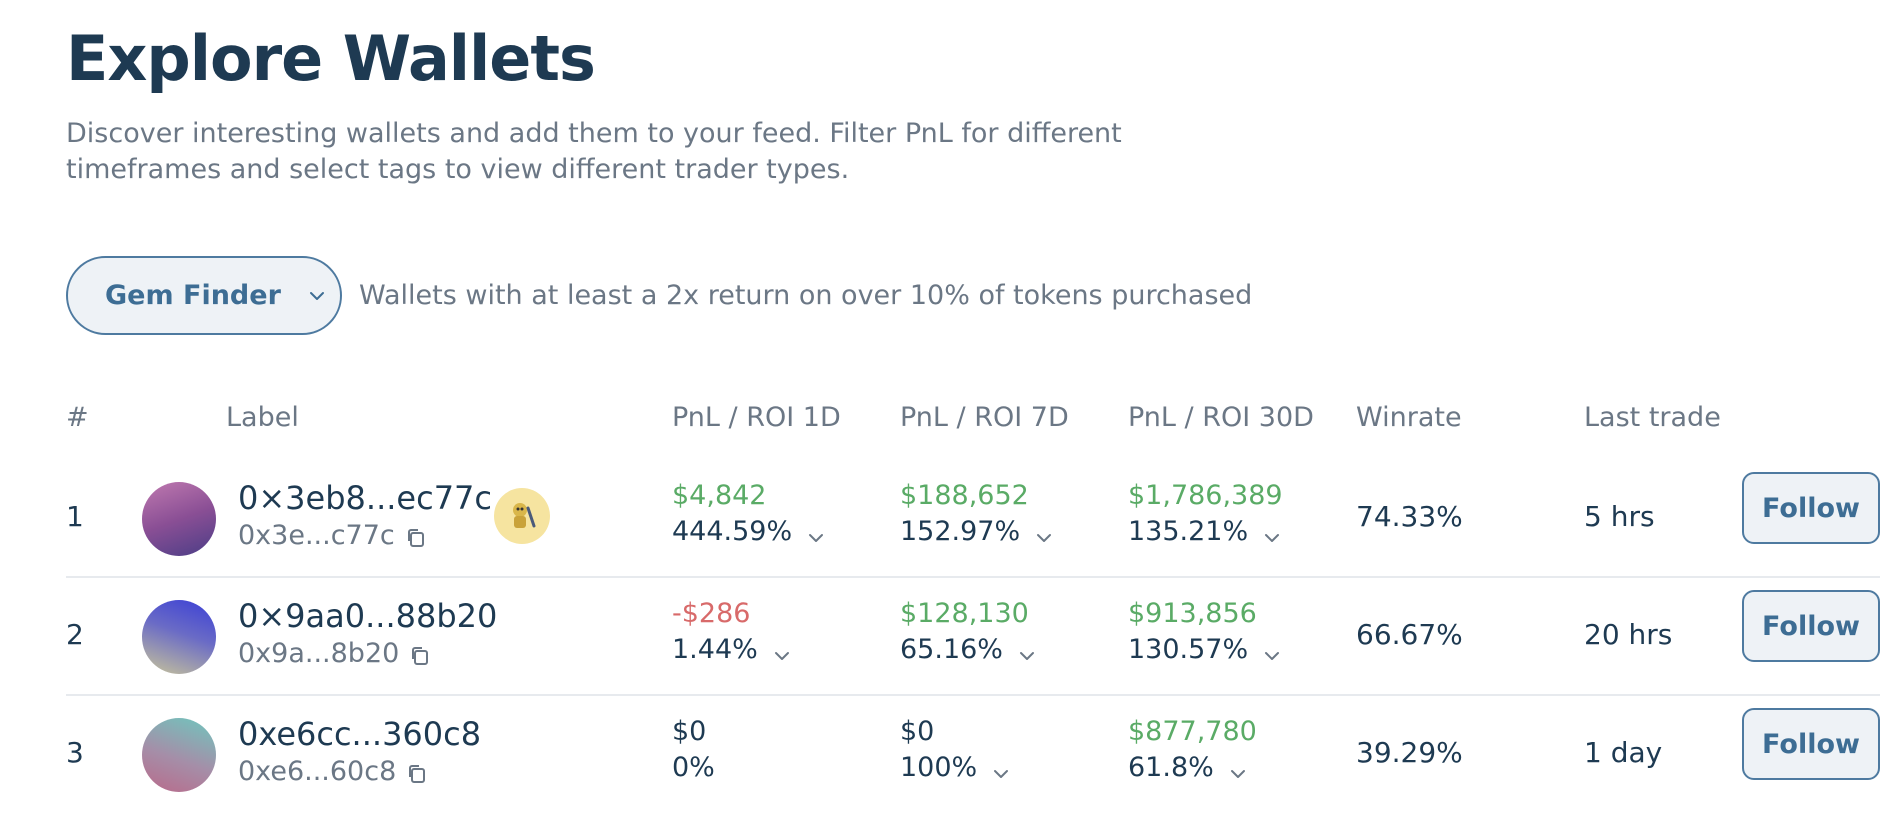 This screenshot has height=816, width=1900. I want to click on winrate-value: 66.67%, so click(1409, 634).